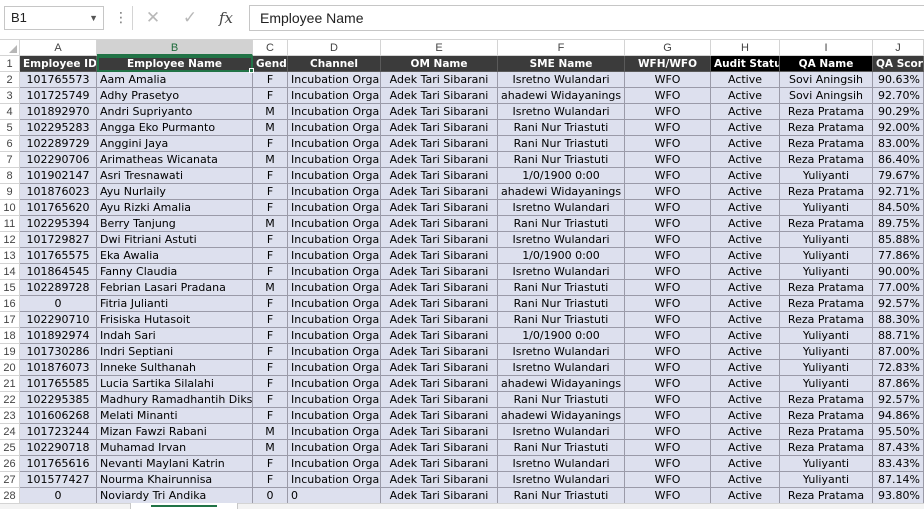 This screenshot has width=924, height=509. What do you see at coordinates (898, 400) in the screenshot?
I see `cell-j: 92.57%` at bounding box center [898, 400].